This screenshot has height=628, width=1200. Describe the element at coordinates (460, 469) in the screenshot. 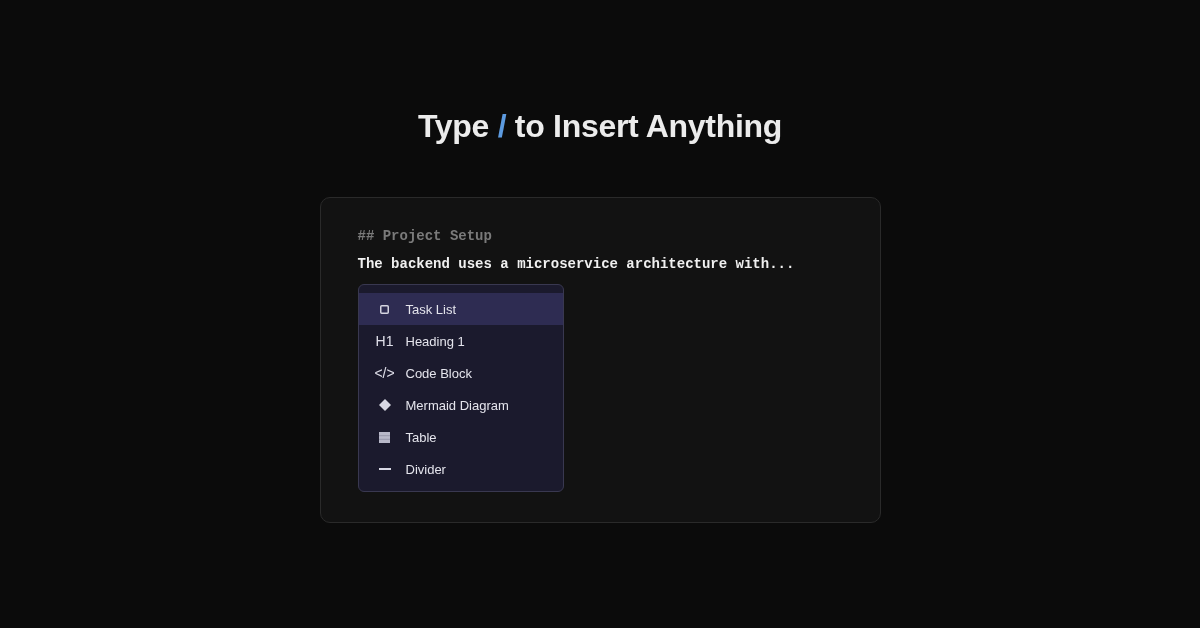

I see `menu-item: Divider` at that location.